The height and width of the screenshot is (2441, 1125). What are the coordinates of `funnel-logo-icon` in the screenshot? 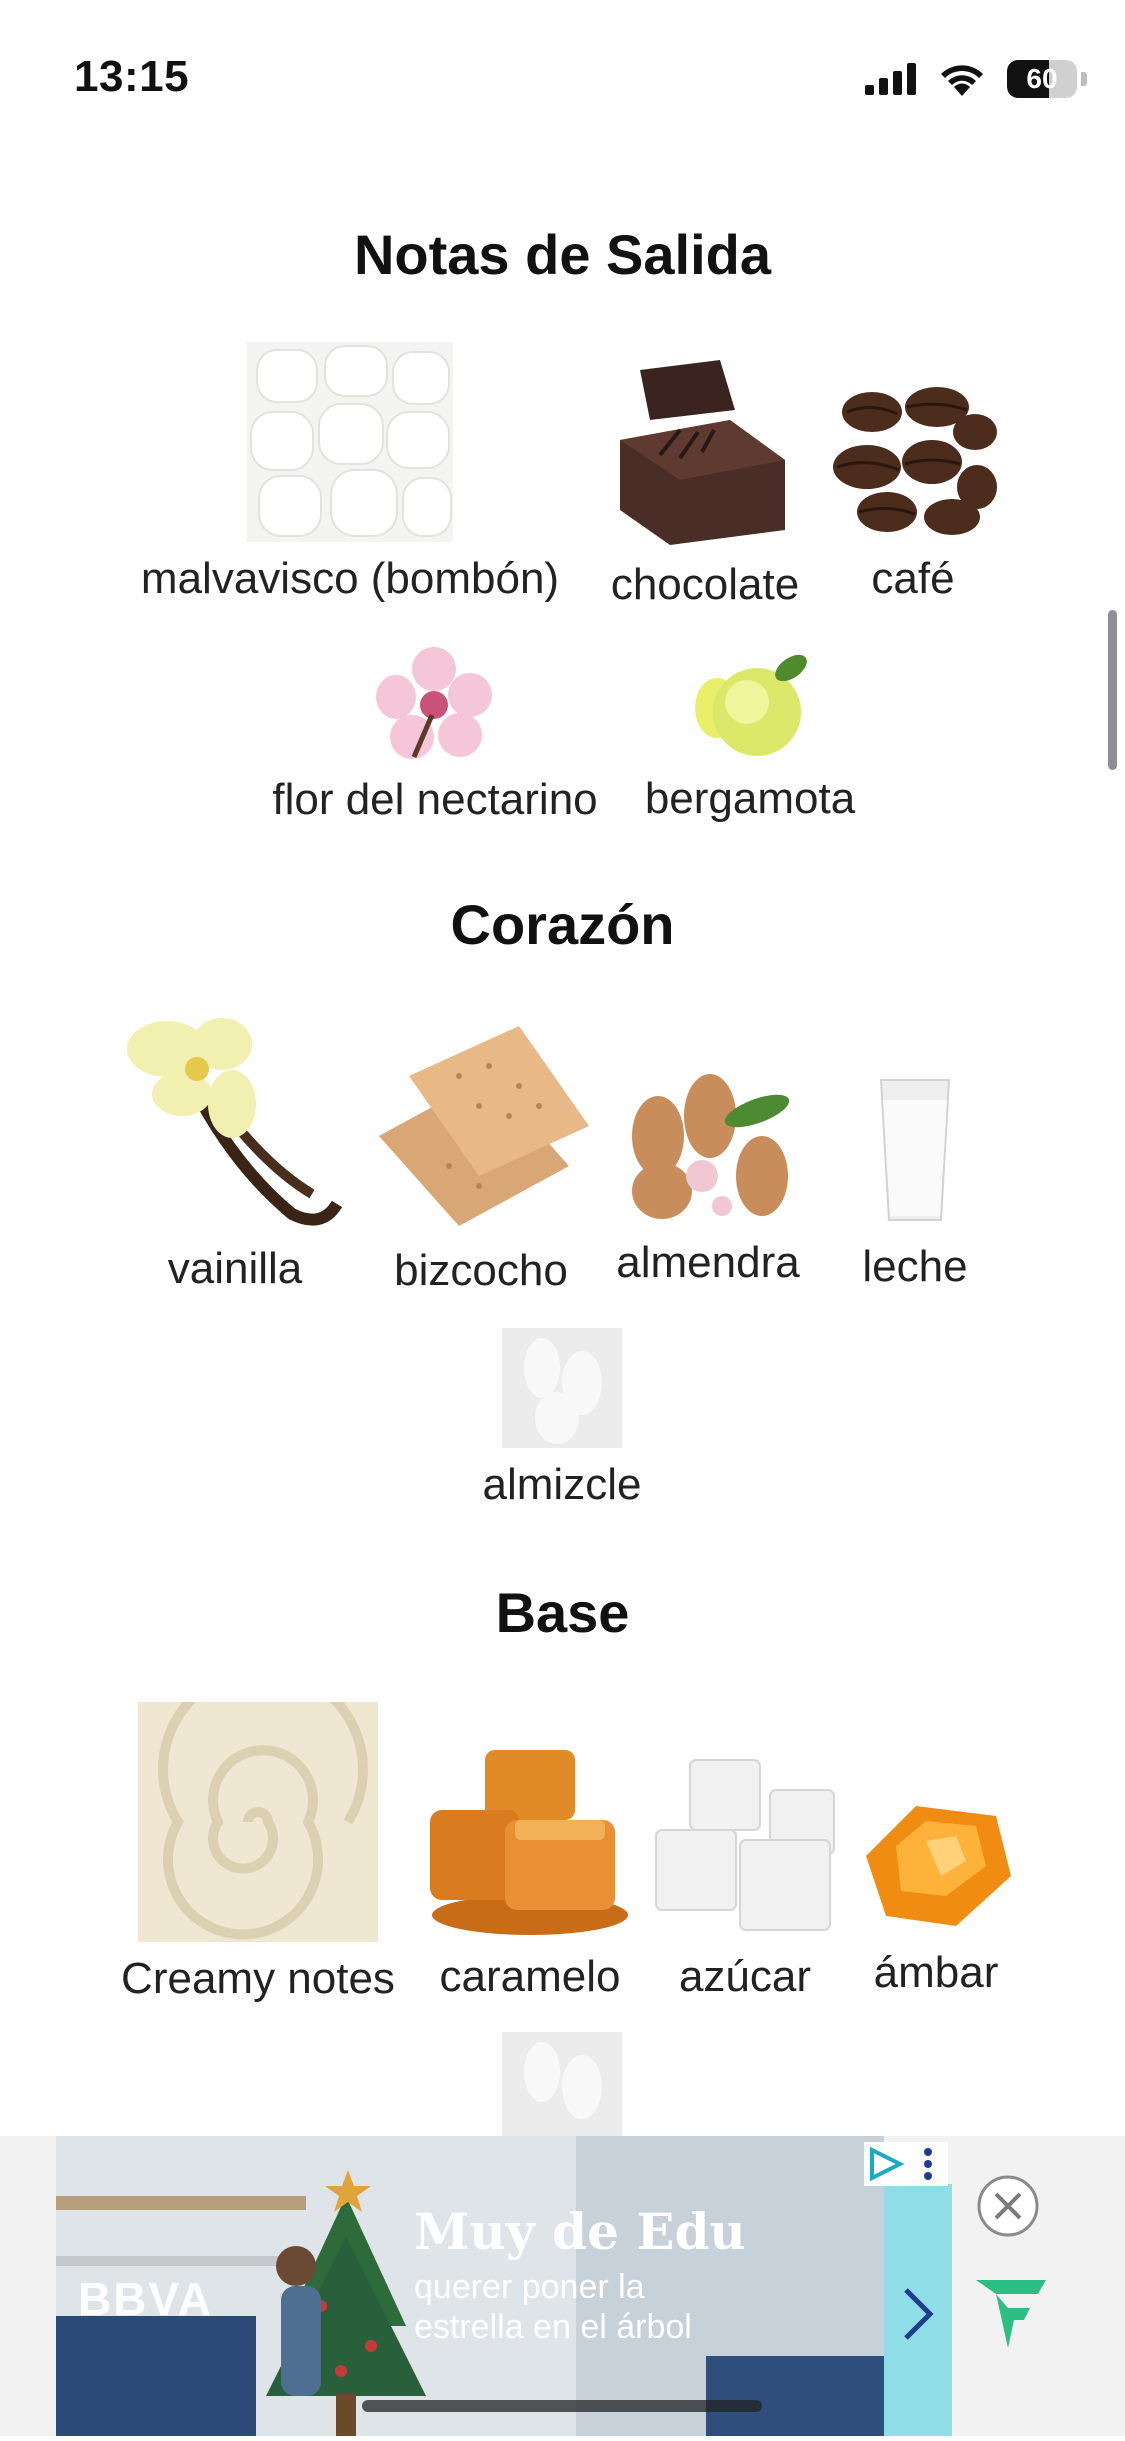 It's located at (1011, 2314).